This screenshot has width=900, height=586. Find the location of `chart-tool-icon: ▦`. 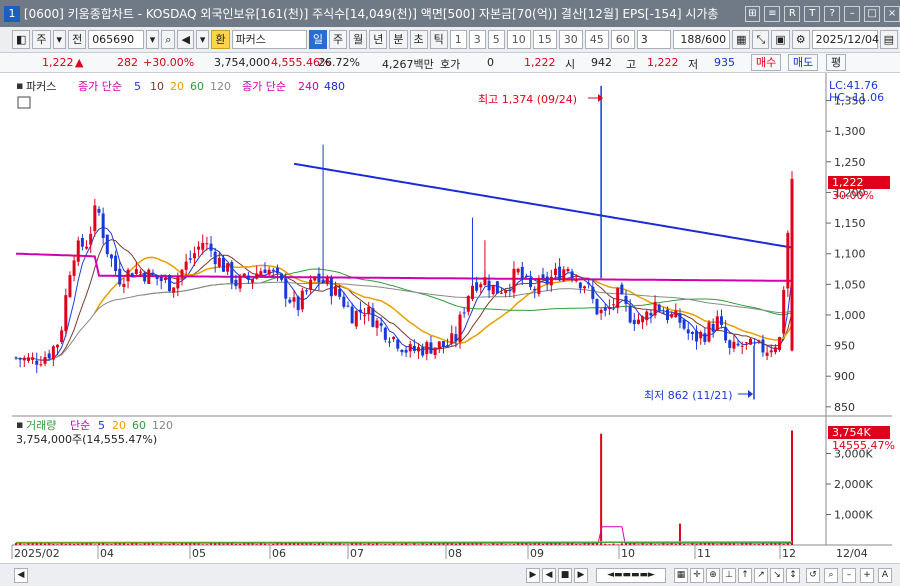

chart-tool-icon: ▦ is located at coordinates (741, 39).